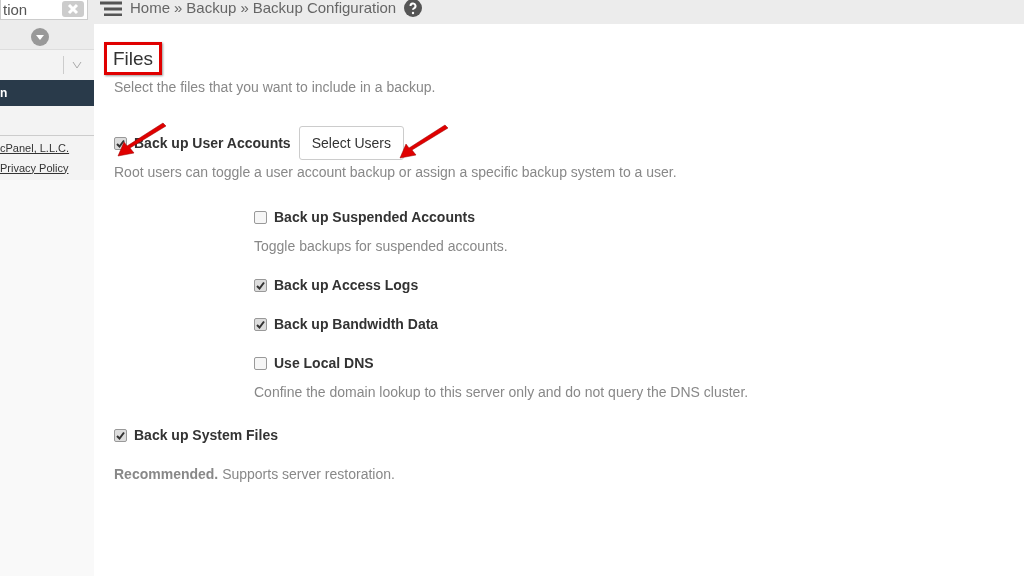 The height and width of the screenshot is (576, 1024). What do you see at coordinates (275, 87) in the screenshot?
I see `section-description: Select the files that you want to include in a backup.` at bounding box center [275, 87].